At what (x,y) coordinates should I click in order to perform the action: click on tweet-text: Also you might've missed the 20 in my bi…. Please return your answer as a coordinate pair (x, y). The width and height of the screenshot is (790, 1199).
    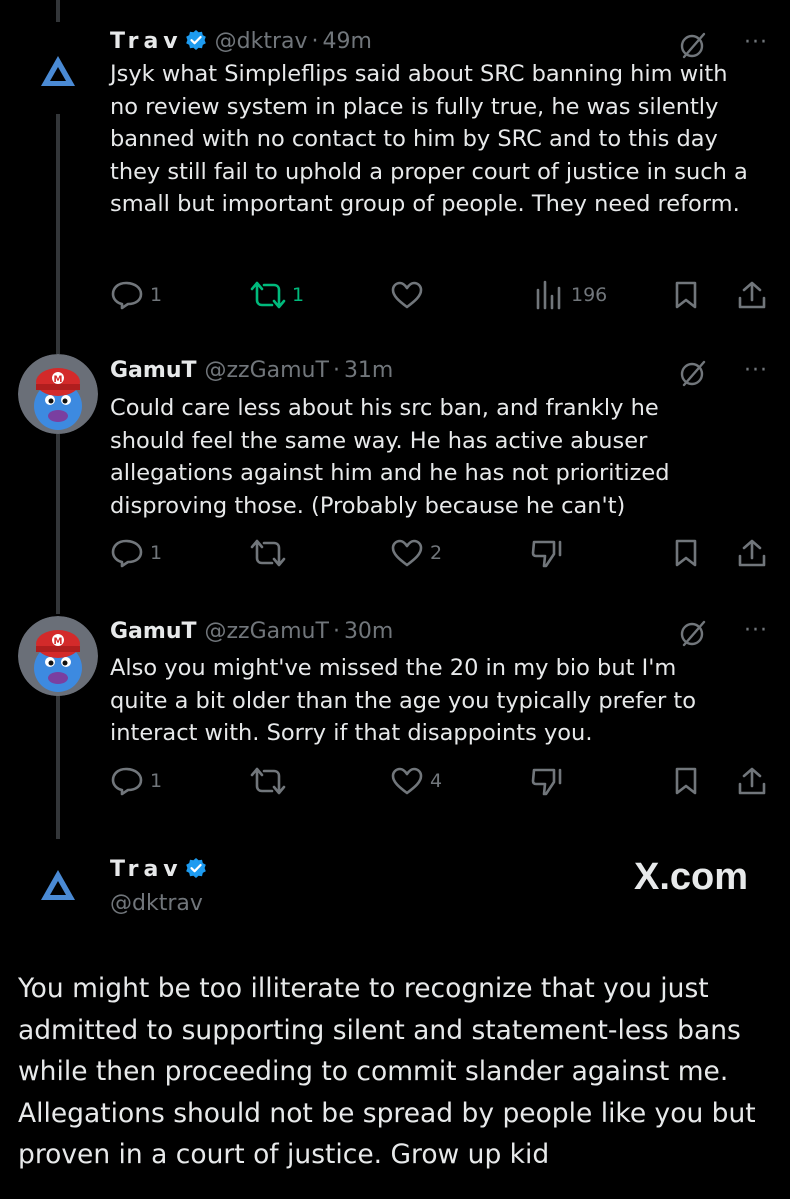
    Looking at the image, I should click on (403, 700).